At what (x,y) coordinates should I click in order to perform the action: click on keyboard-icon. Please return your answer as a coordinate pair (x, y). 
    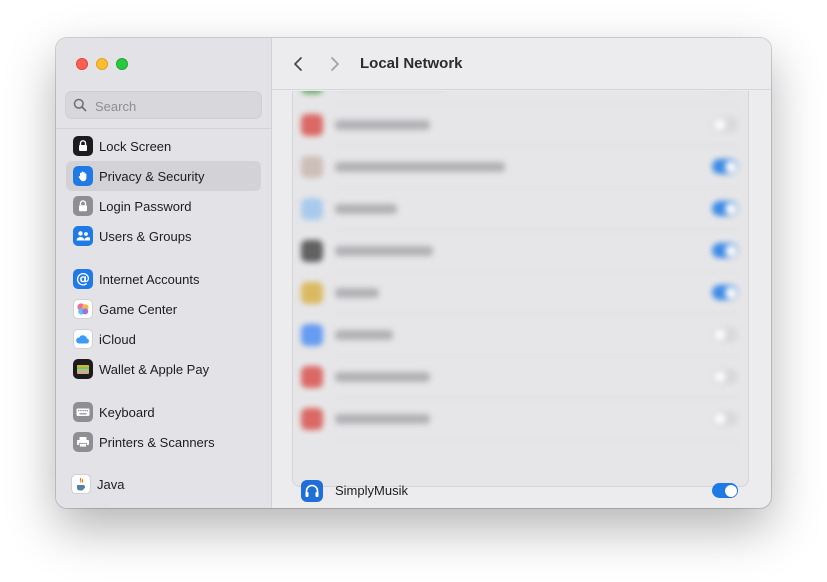
    Looking at the image, I should click on (83, 412).